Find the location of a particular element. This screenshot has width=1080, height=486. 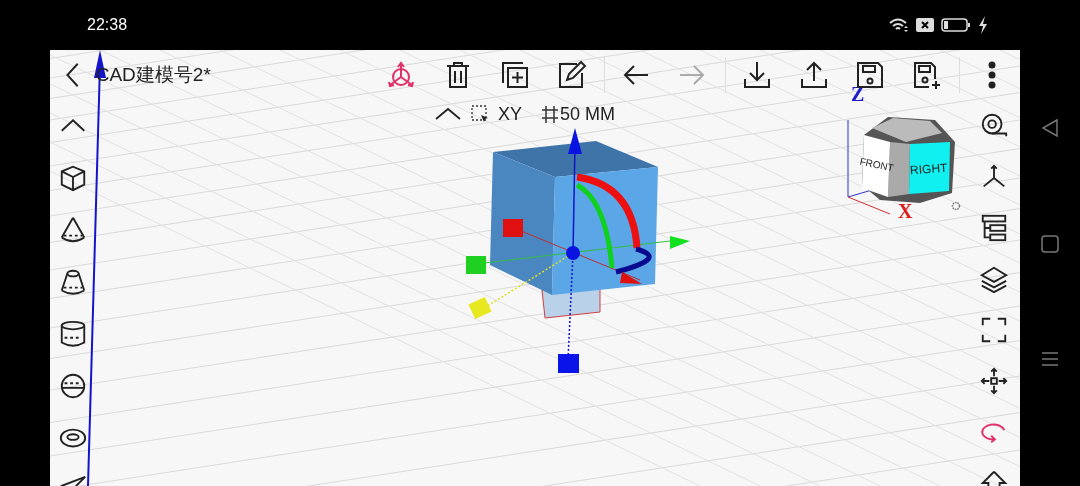

box-model is located at coordinates (574, 230).